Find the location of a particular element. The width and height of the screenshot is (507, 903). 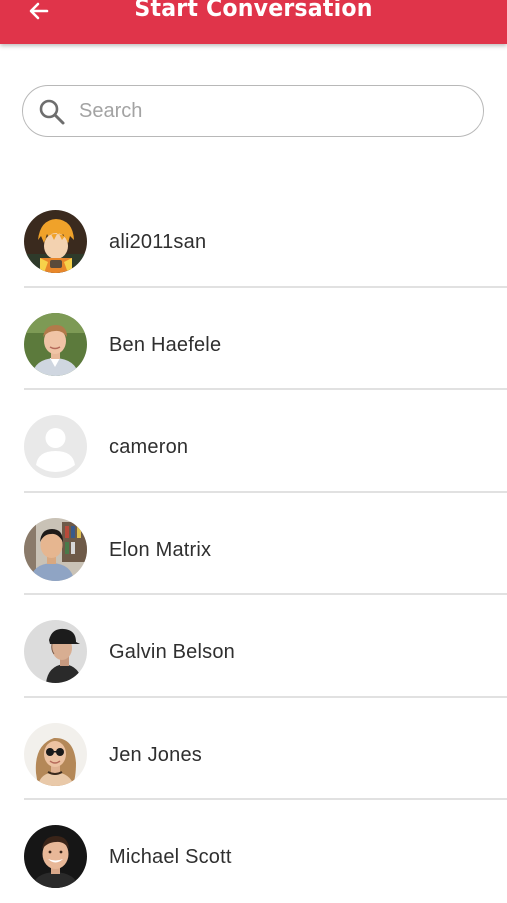

contact-row-jen-jones: Jen Jones is located at coordinates (253, 749).